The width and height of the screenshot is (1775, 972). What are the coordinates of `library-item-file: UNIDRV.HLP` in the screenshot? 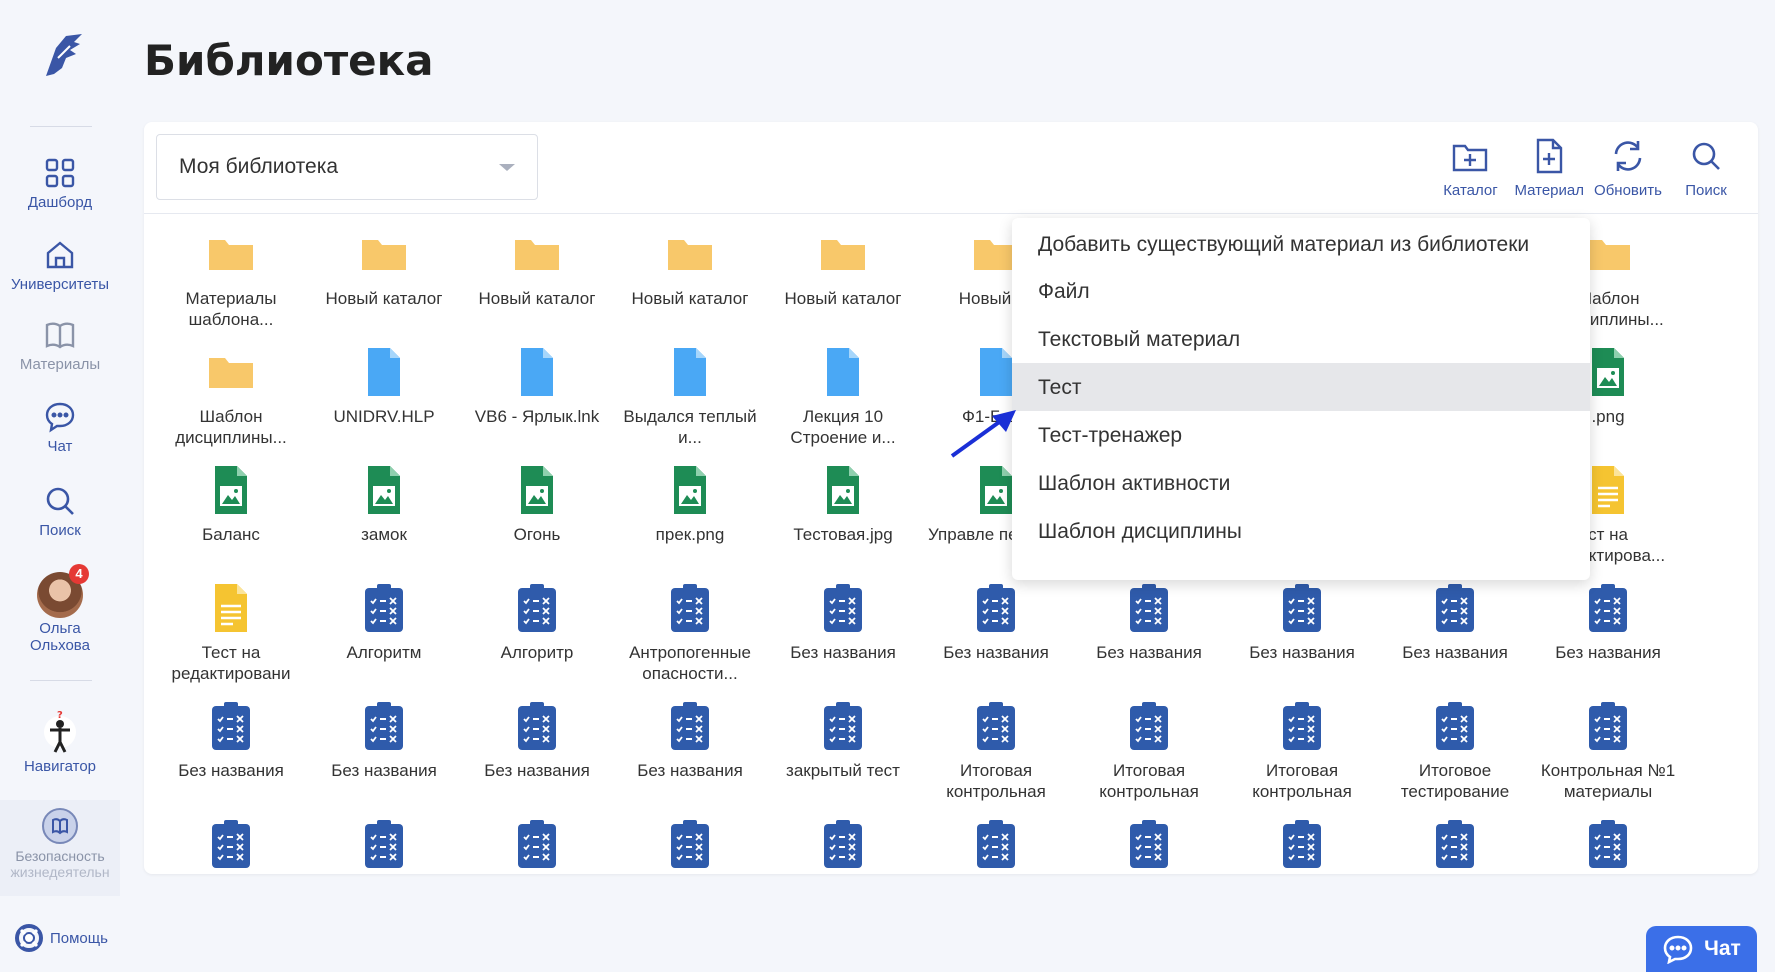 It's located at (384, 397).